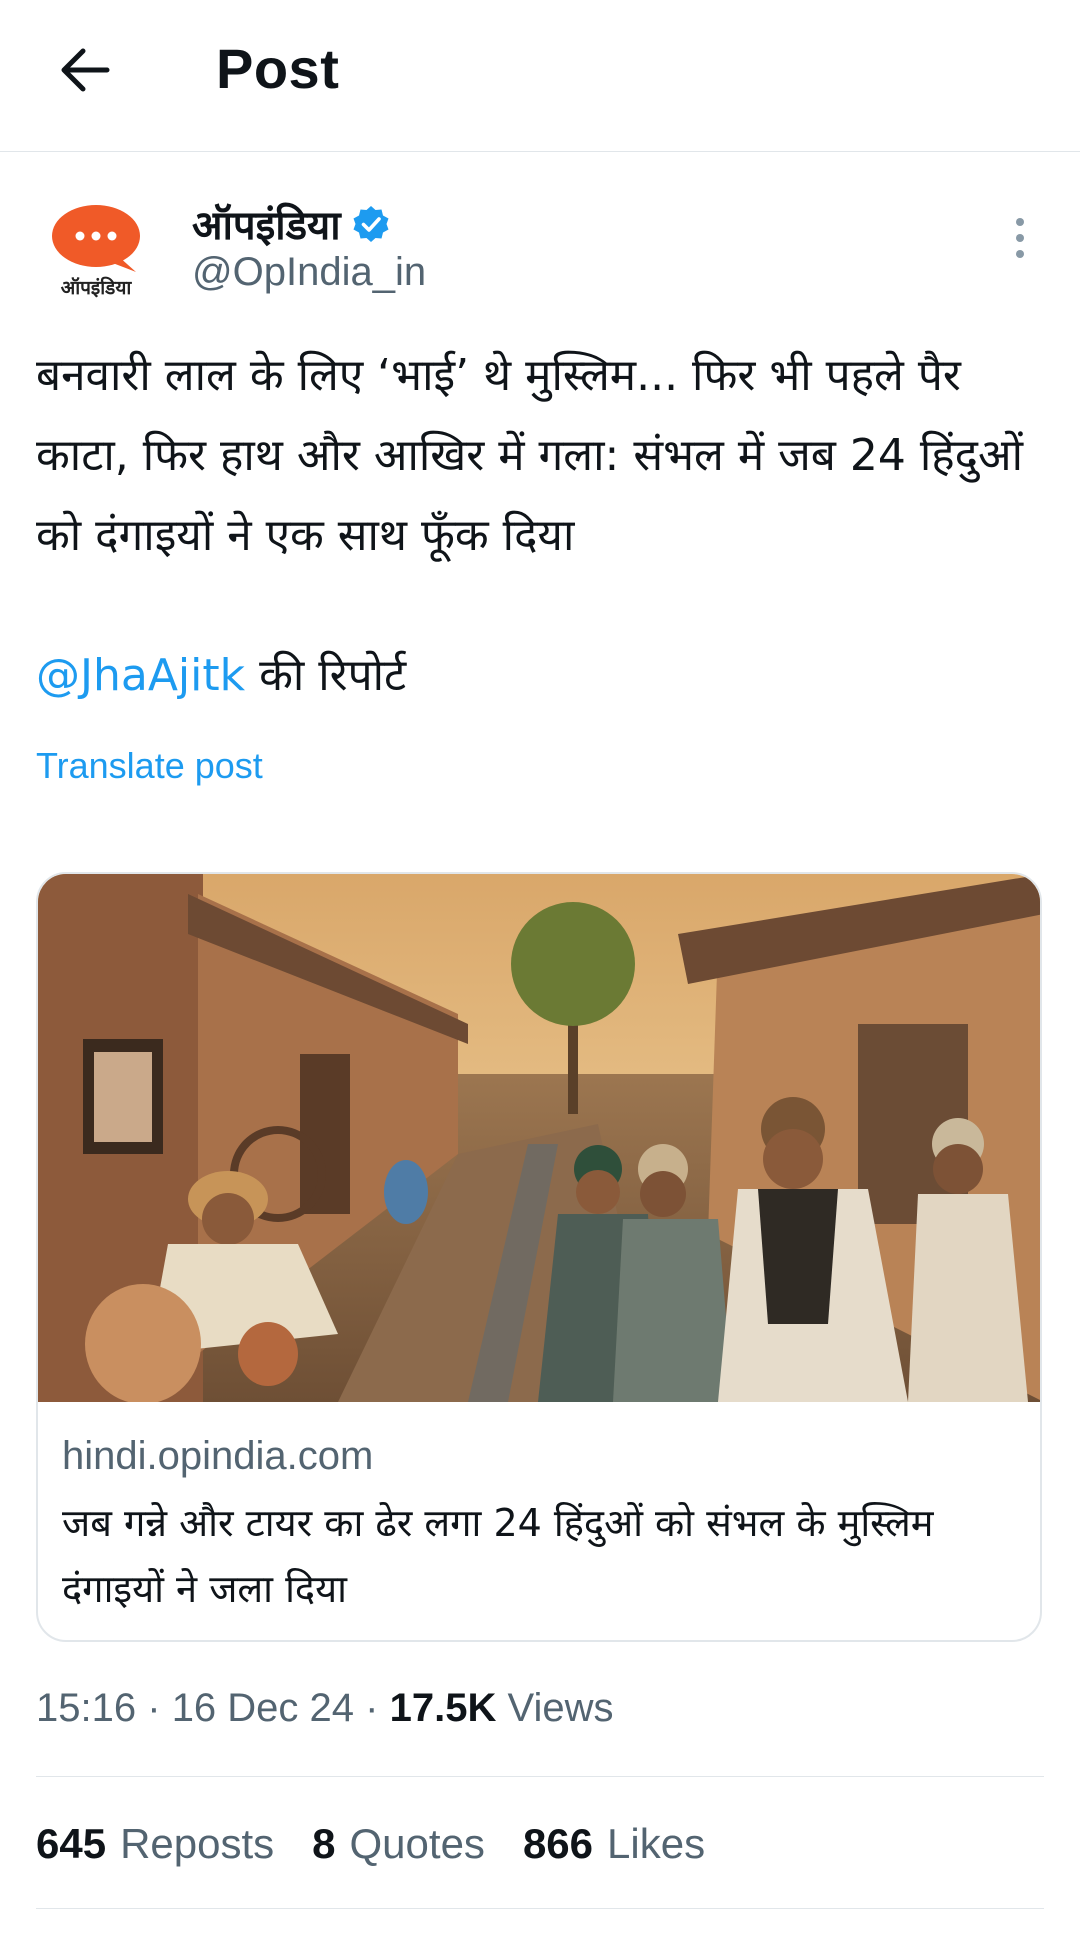 The width and height of the screenshot is (1080, 1935). Describe the element at coordinates (417, 1843) in the screenshot. I see `quotes-label: Quotes` at that location.